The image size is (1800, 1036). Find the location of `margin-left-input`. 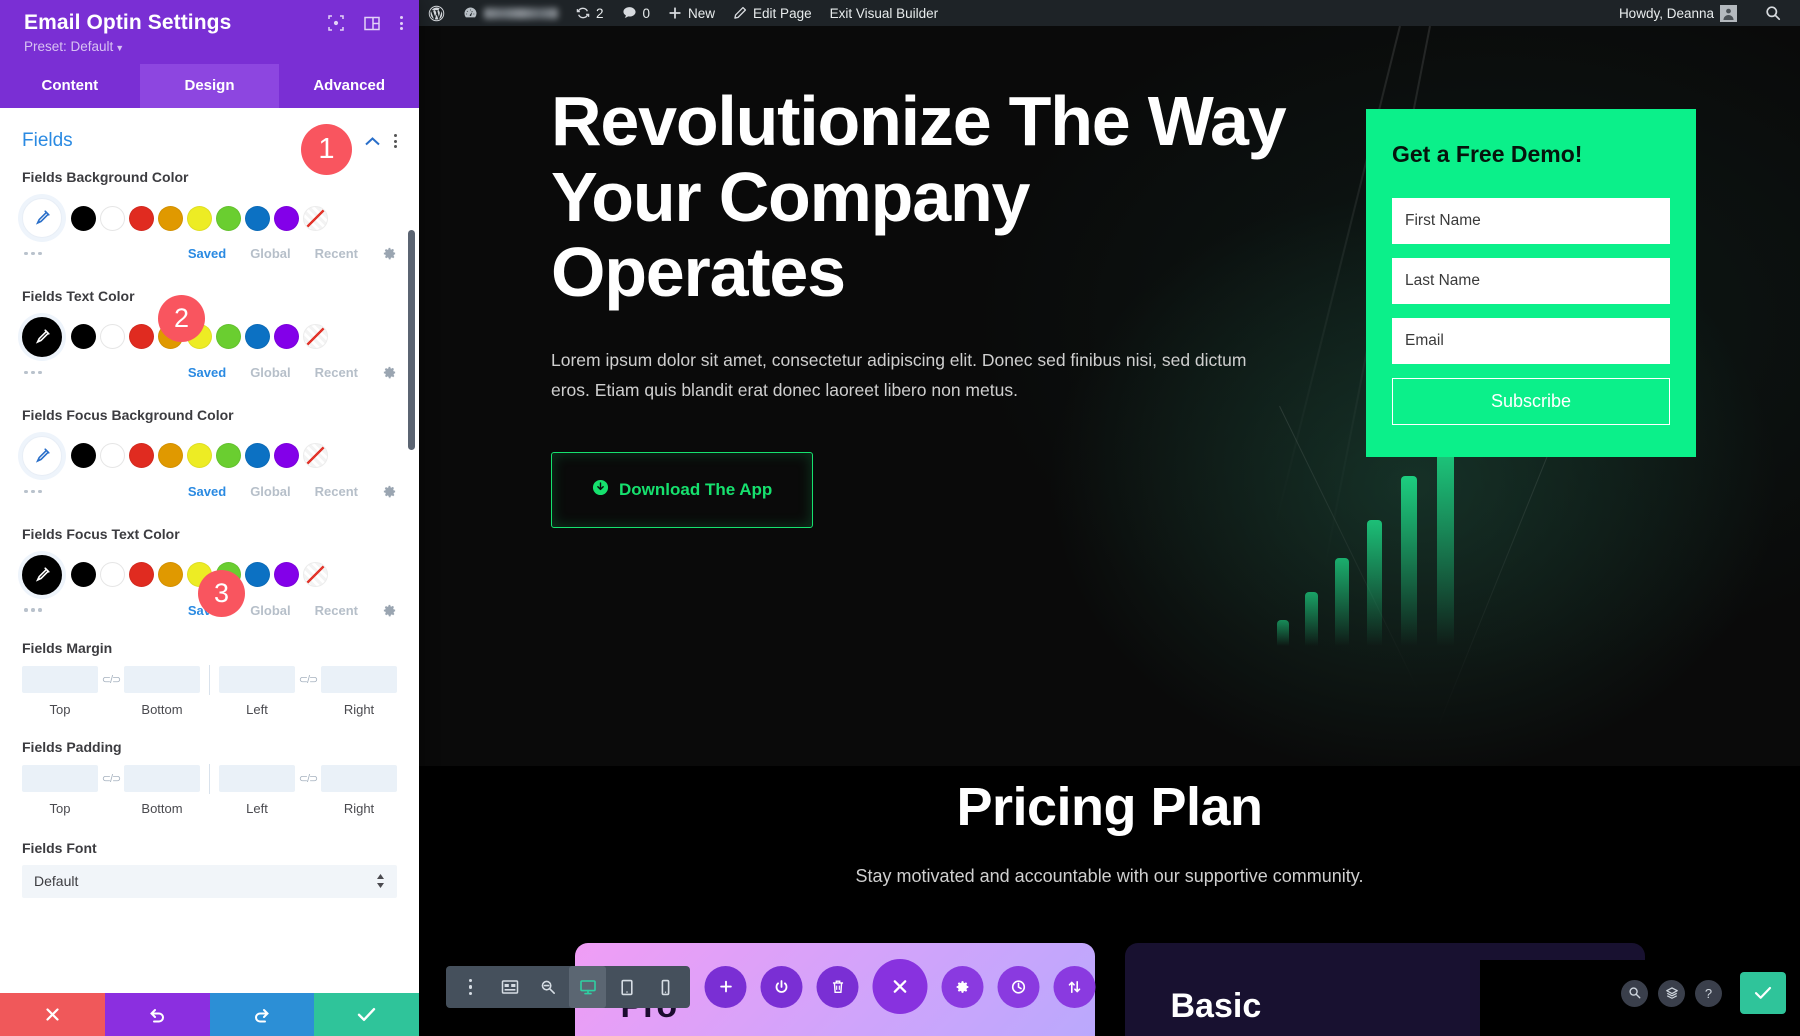

margin-left-input is located at coordinates (257, 680).